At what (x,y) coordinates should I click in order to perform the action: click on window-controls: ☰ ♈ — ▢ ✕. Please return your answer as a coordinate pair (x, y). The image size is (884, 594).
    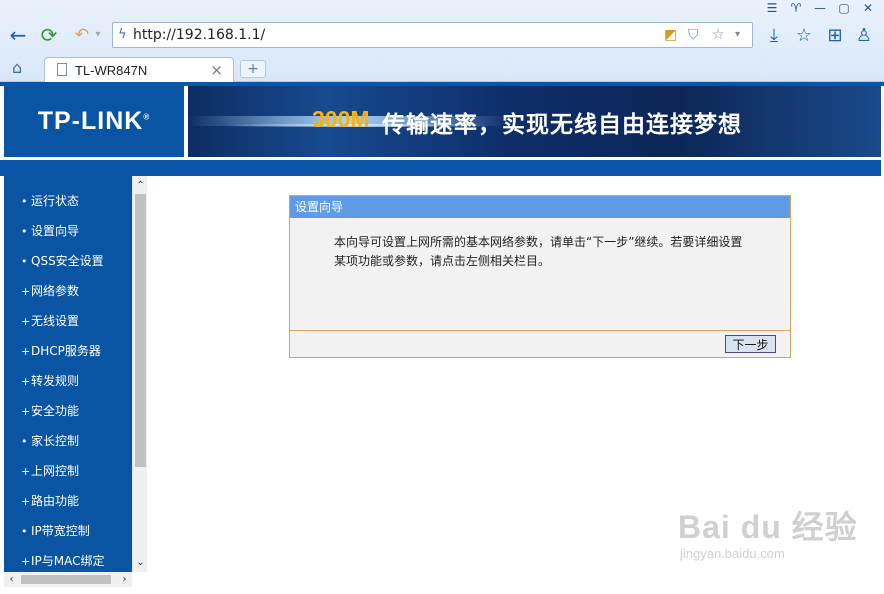
    Looking at the image, I should click on (820, 9).